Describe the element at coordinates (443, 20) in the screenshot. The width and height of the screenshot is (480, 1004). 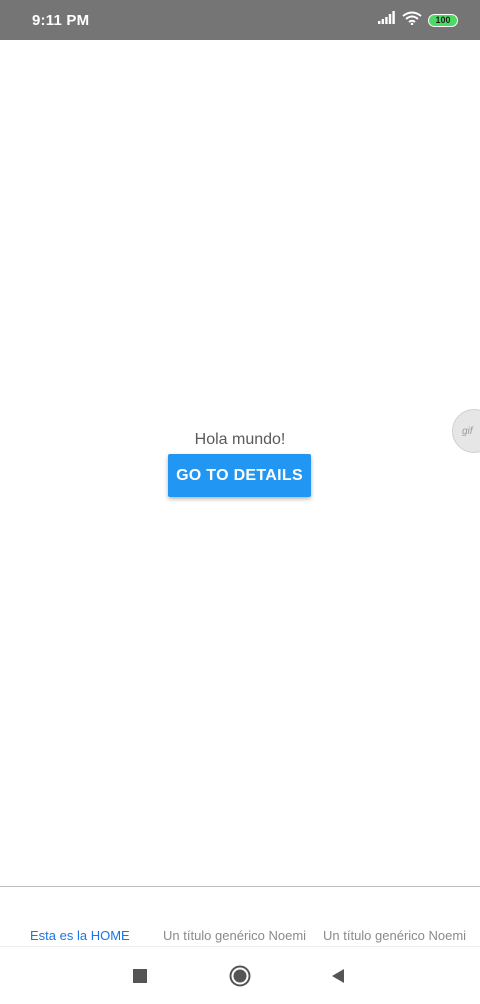
I see `battery-icon: 100` at that location.